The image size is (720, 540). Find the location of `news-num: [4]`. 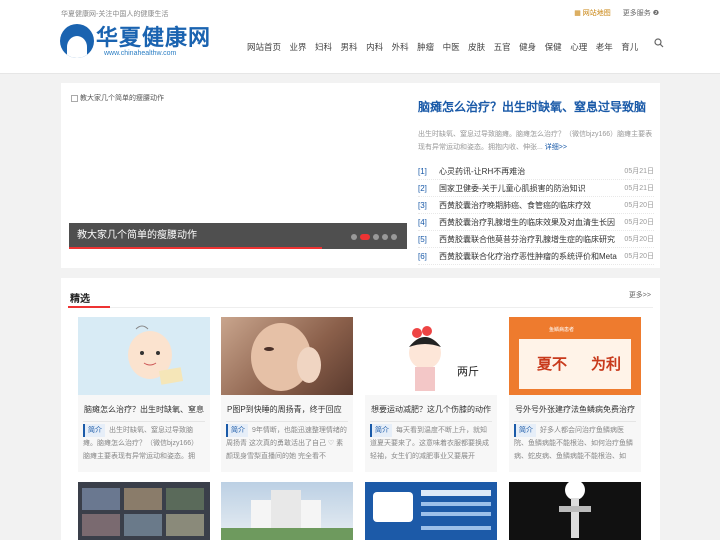

news-num: [4] is located at coordinates (422, 222).